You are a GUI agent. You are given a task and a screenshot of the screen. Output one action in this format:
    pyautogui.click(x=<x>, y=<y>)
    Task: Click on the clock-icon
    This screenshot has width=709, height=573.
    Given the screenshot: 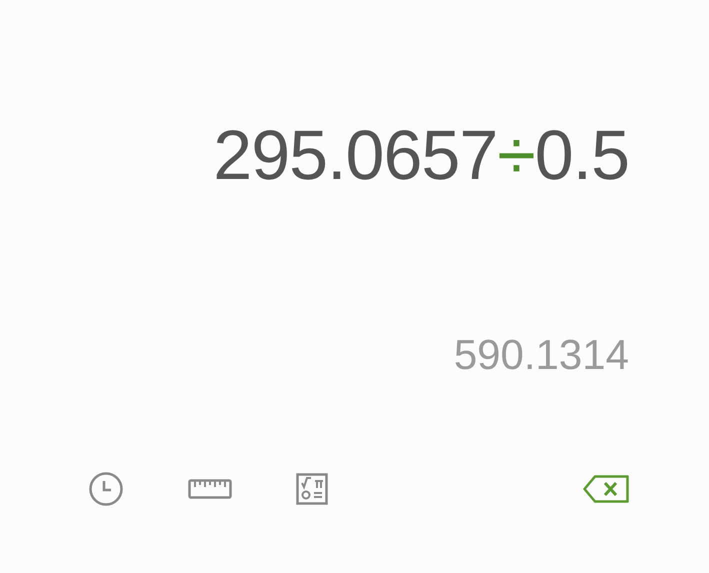 What is the action you would take?
    pyautogui.click(x=106, y=489)
    